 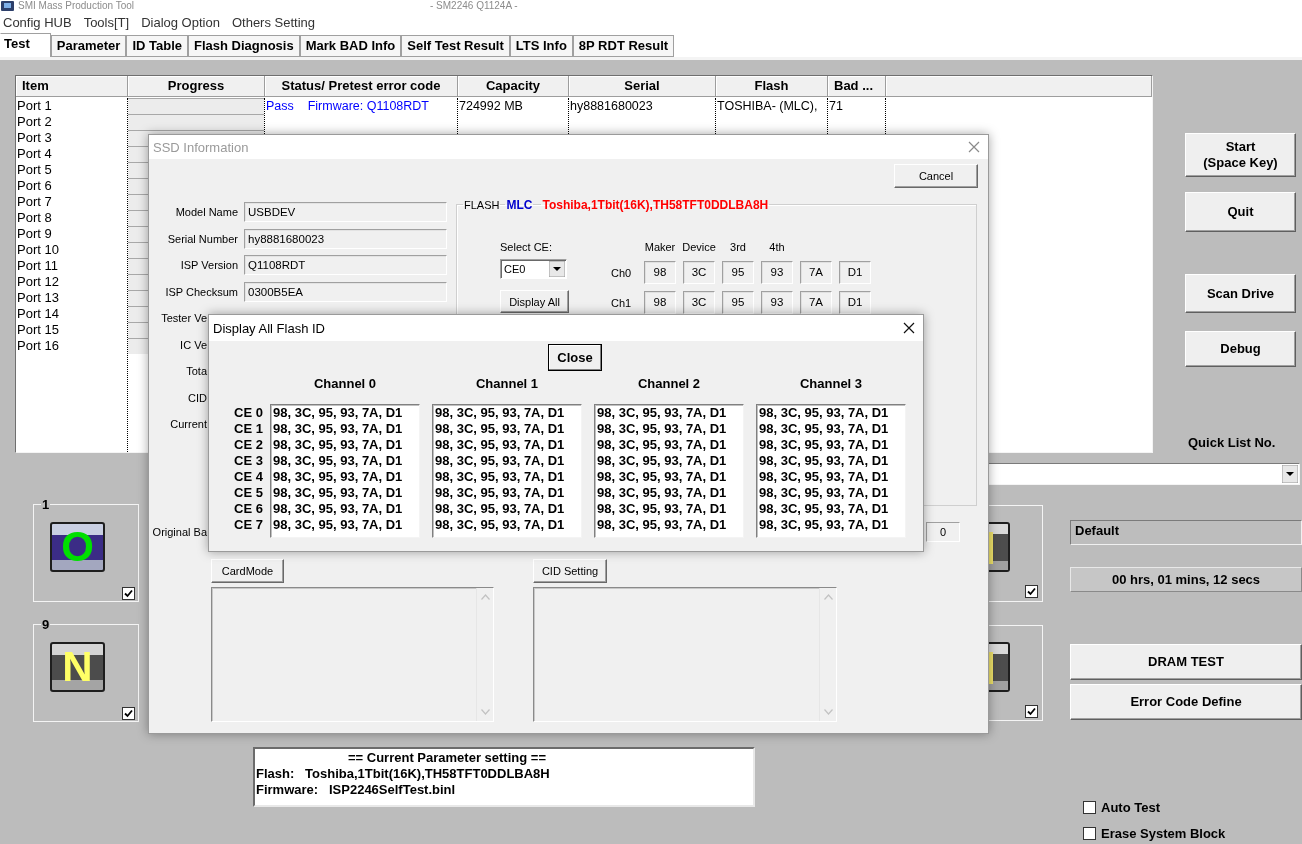 What do you see at coordinates (660, 272) in the screenshot?
I see `id-byte-field: 98` at bounding box center [660, 272].